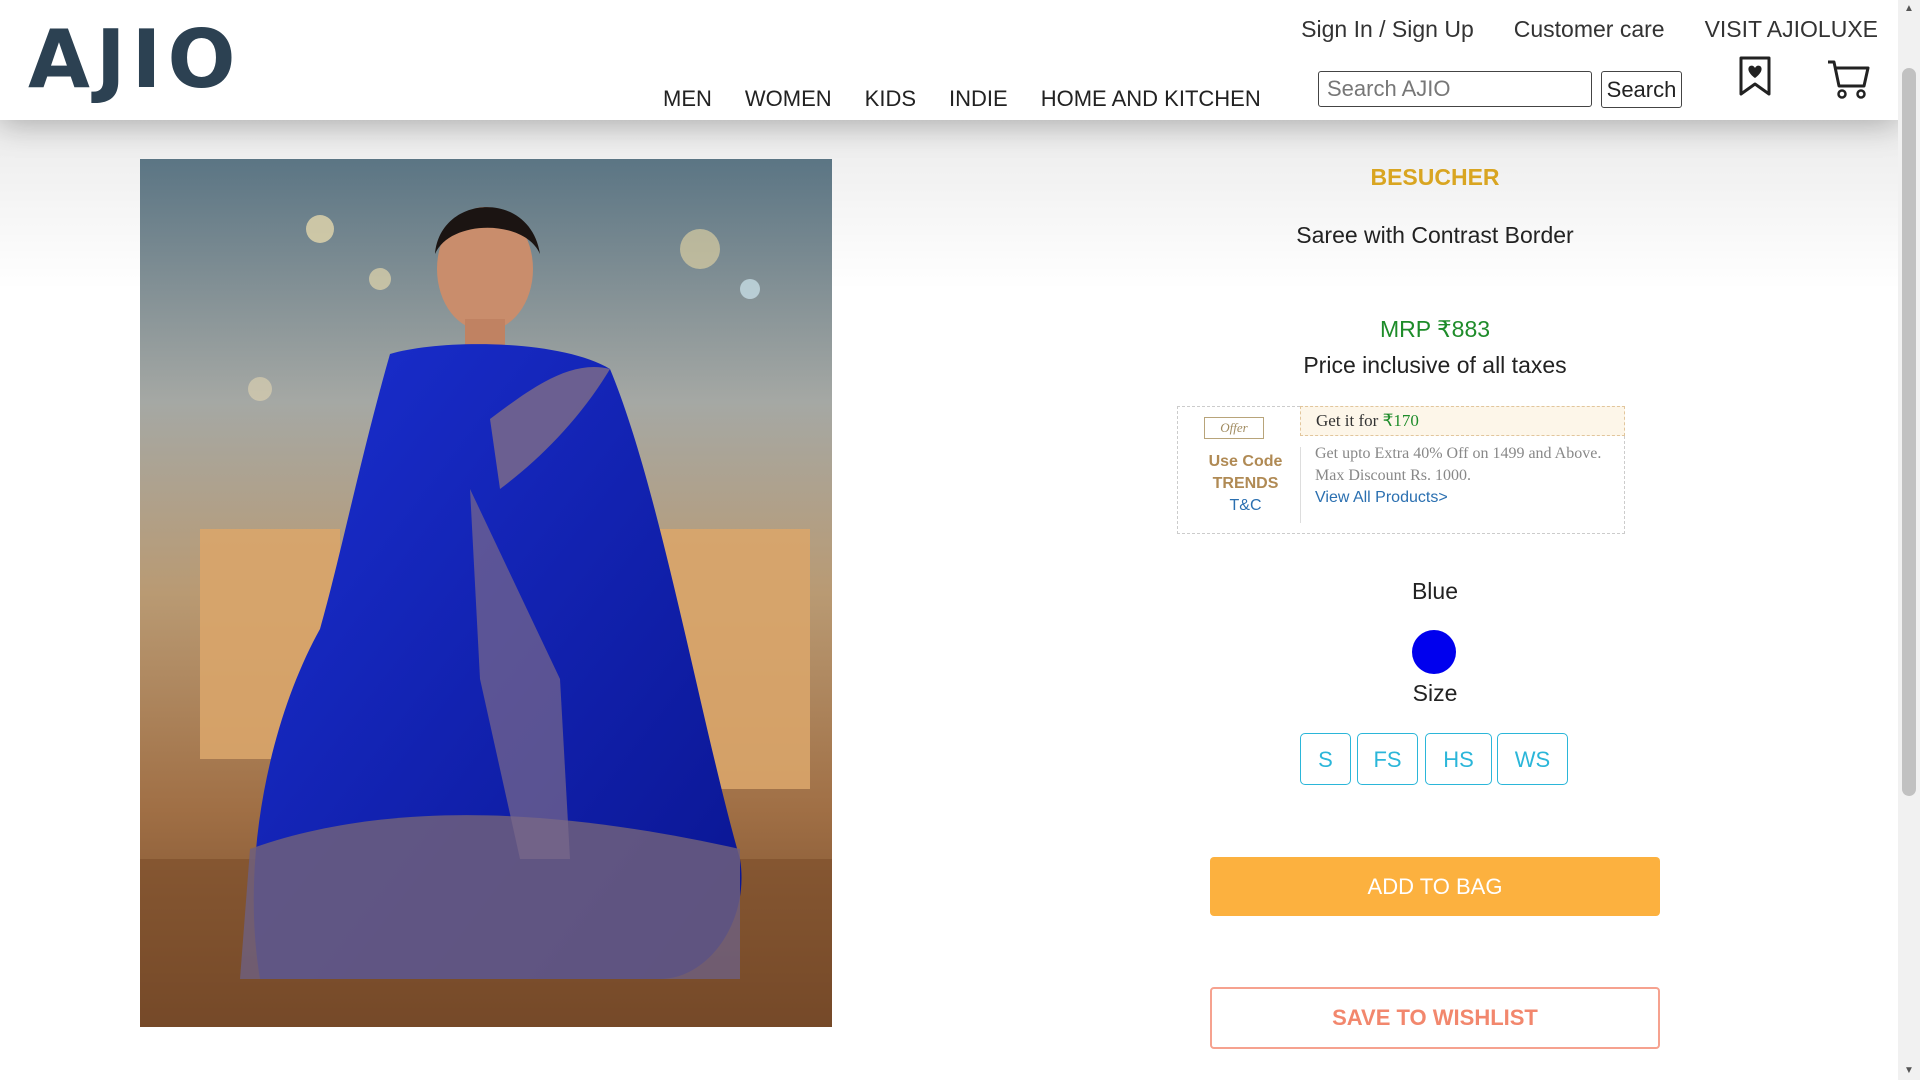 This screenshot has width=1920, height=1080. What do you see at coordinates (1435, 1018) in the screenshot?
I see `save-to-wishlist-button: SAVE TO WISHLIST` at bounding box center [1435, 1018].